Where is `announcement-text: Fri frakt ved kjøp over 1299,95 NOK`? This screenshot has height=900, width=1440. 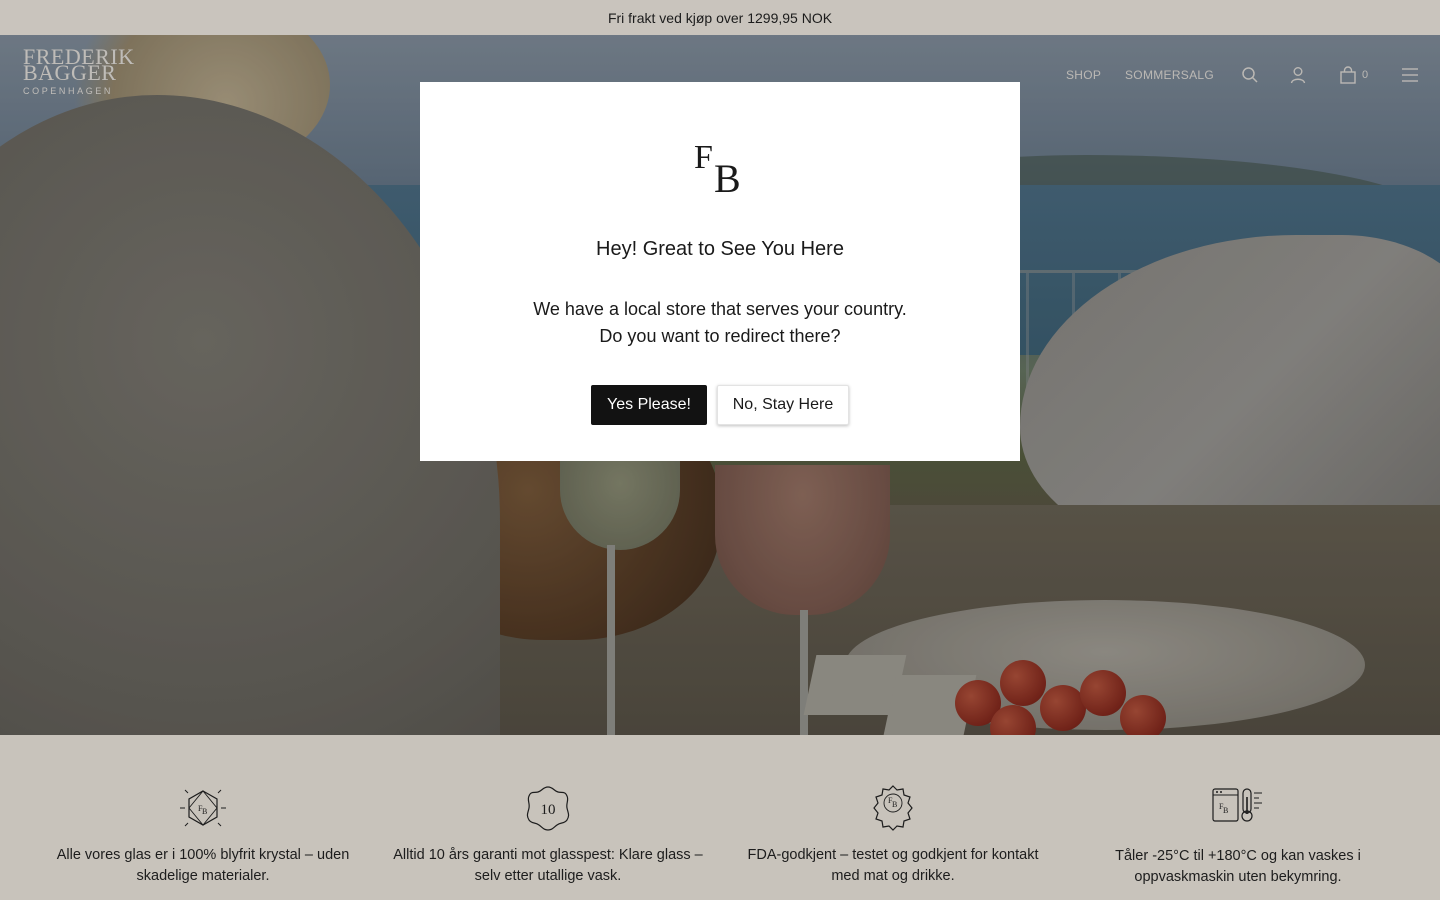 announcement-text: Fri frakt ved kjøp over 1299,95 NOK is located at coordinates (720, 17).